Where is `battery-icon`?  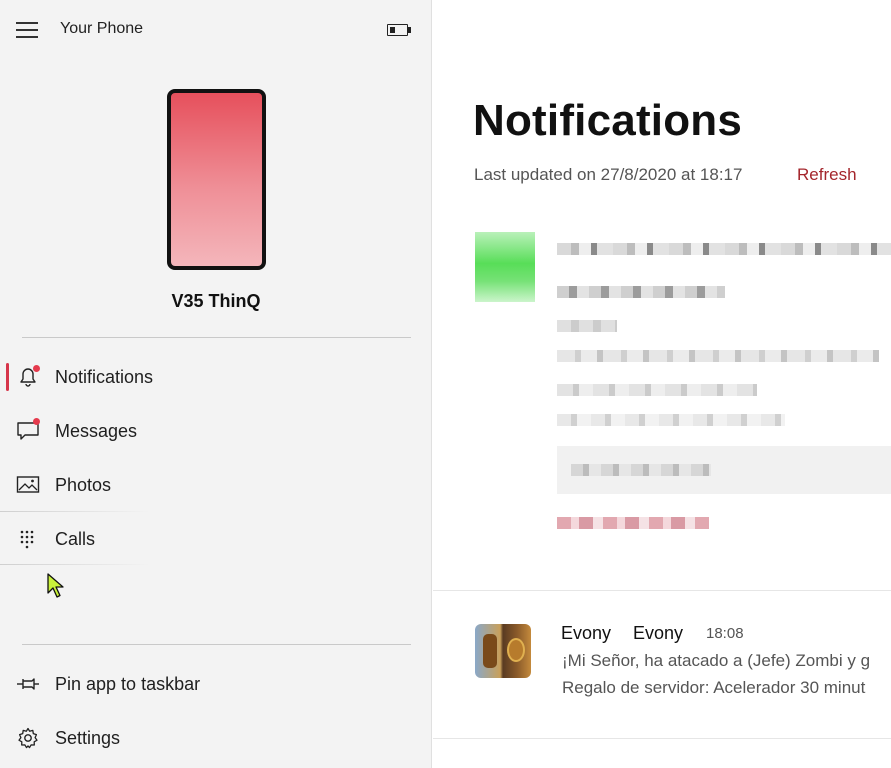 battery-icon is located at coordinates (399, 30).